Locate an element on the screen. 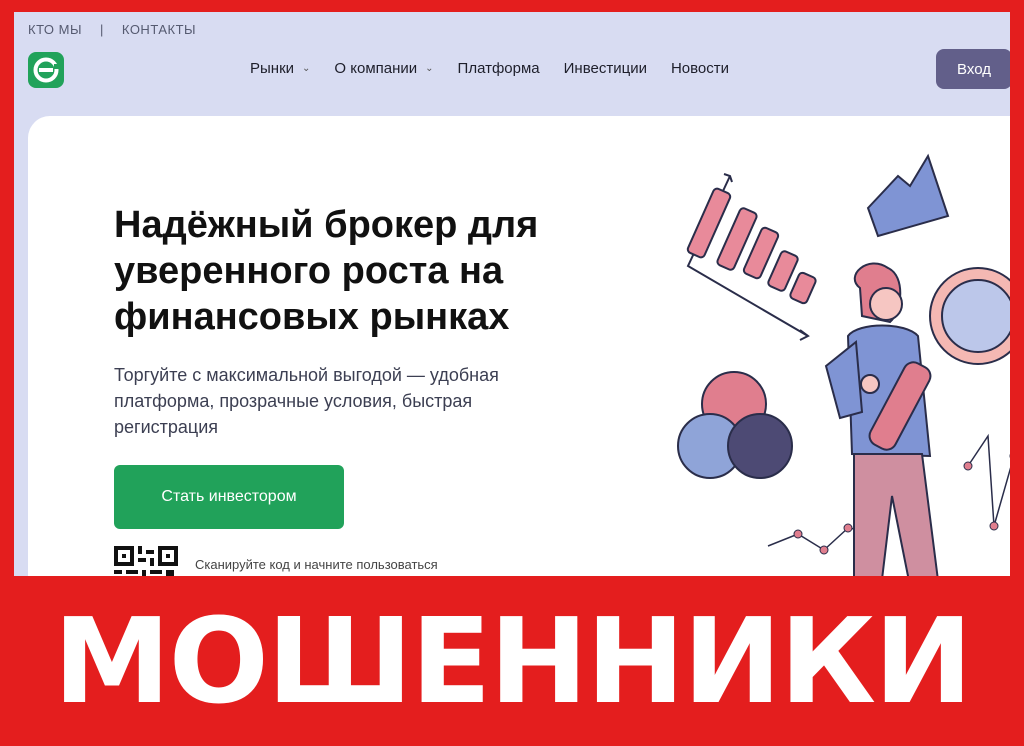 The height and width of the screenshot is (746, 1024). nav-item-platform: Платформа is located at coordinates (499, 68).